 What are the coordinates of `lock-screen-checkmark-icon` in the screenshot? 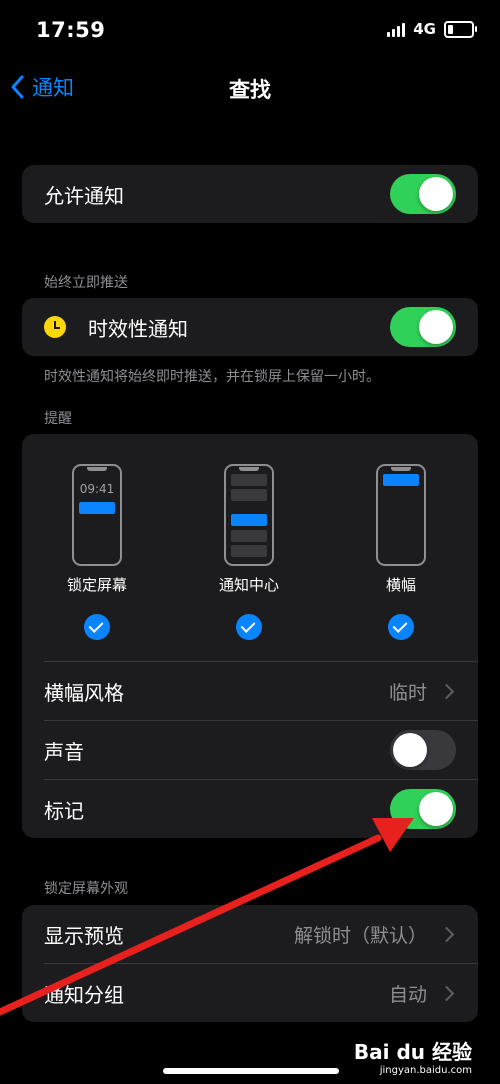 It's located at (97, 627).